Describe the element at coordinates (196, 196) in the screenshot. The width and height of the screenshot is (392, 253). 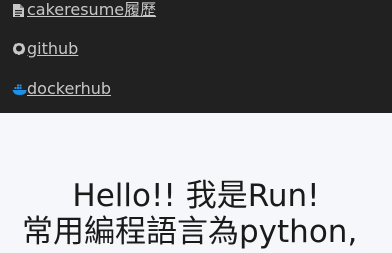
I see `hero-greeting: Hello!! 我是Run!` at that location.